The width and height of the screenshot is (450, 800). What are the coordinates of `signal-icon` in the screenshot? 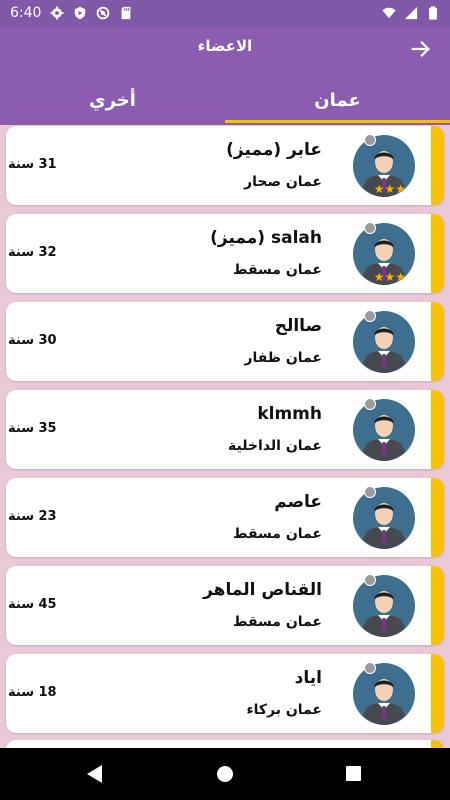 It's located at (411, 13).